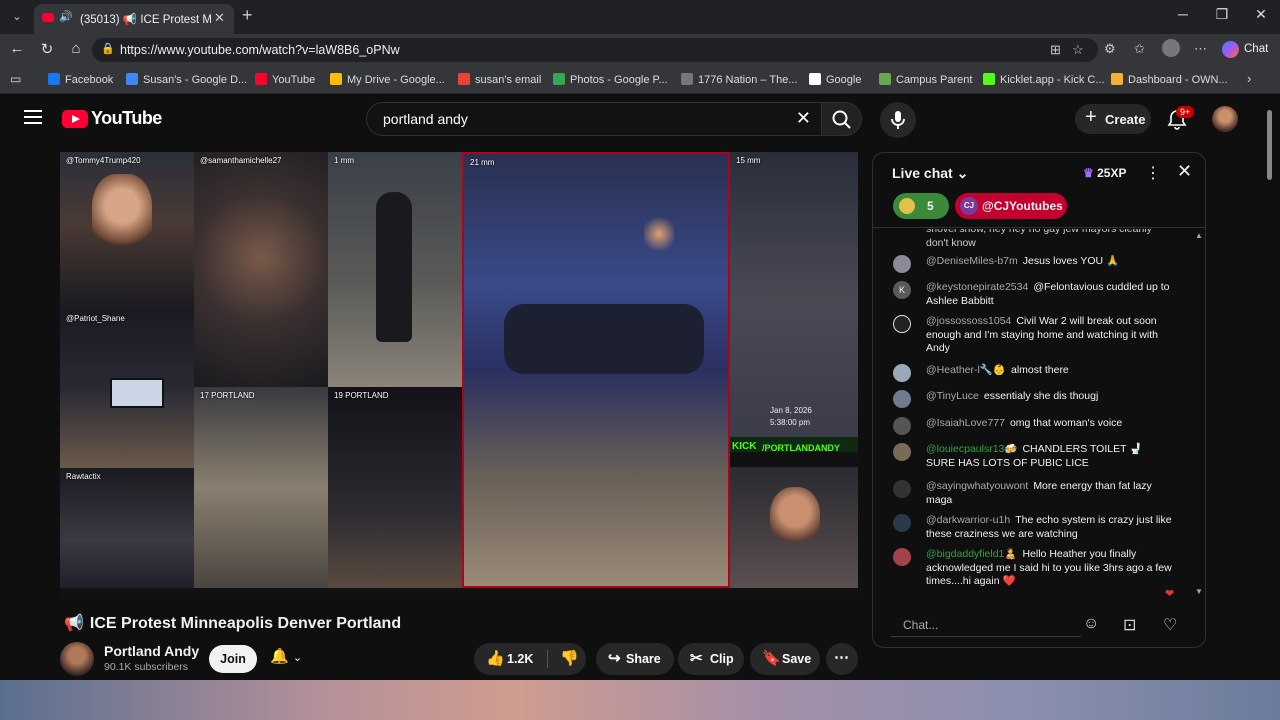 The height and width of the screenshot is (720, 1280). Describe the element at coordinates (233, 623) in the screenshot. I see `video-title: 📢 ICE Protest Minneapolis Denver Portland` at that location.